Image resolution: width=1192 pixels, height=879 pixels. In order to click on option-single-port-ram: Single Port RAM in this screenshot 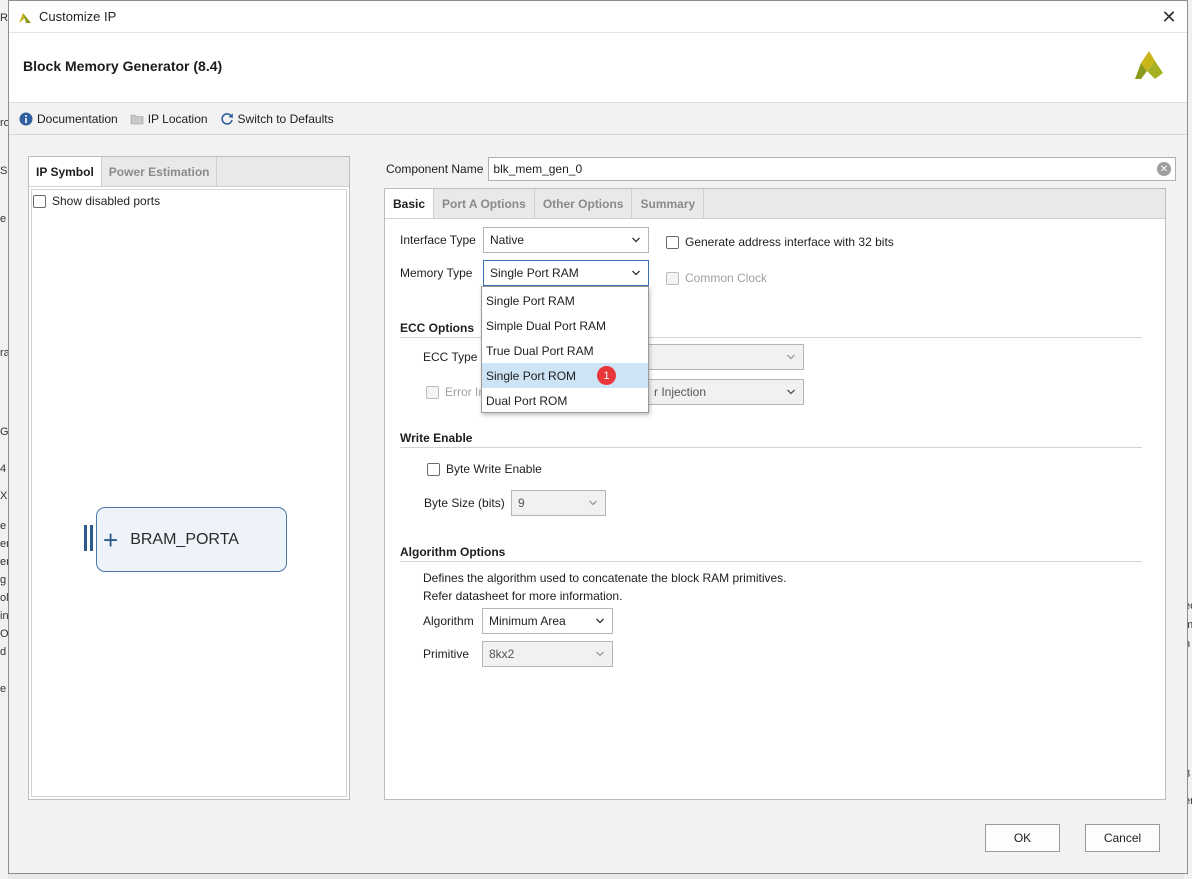, I will do `click(565, 300)`.